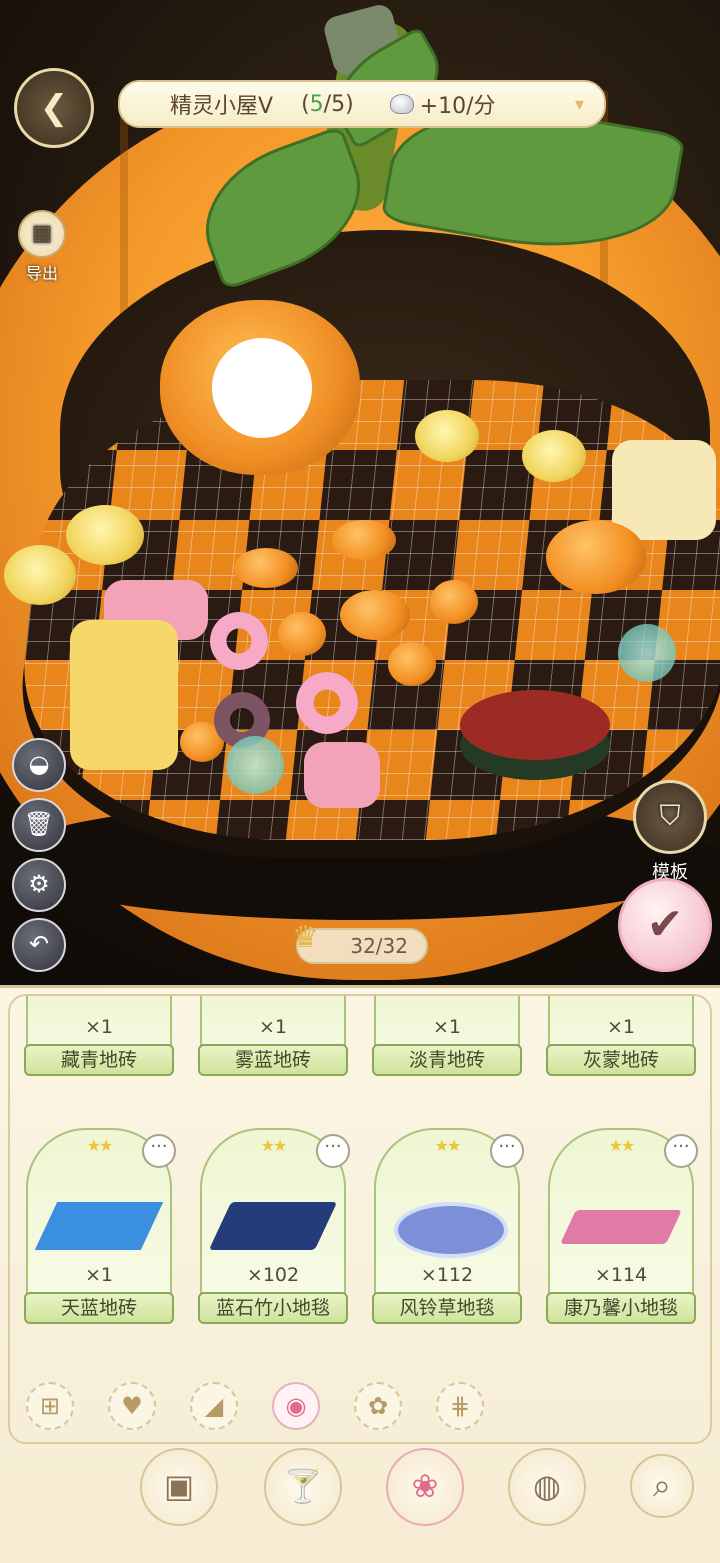 Image resolution: width=720 pixels, height=1563 pixels. I want to click on house-title-bar: 精灵小屋V (5/5) +10/分 ▾, so click(362, 104).